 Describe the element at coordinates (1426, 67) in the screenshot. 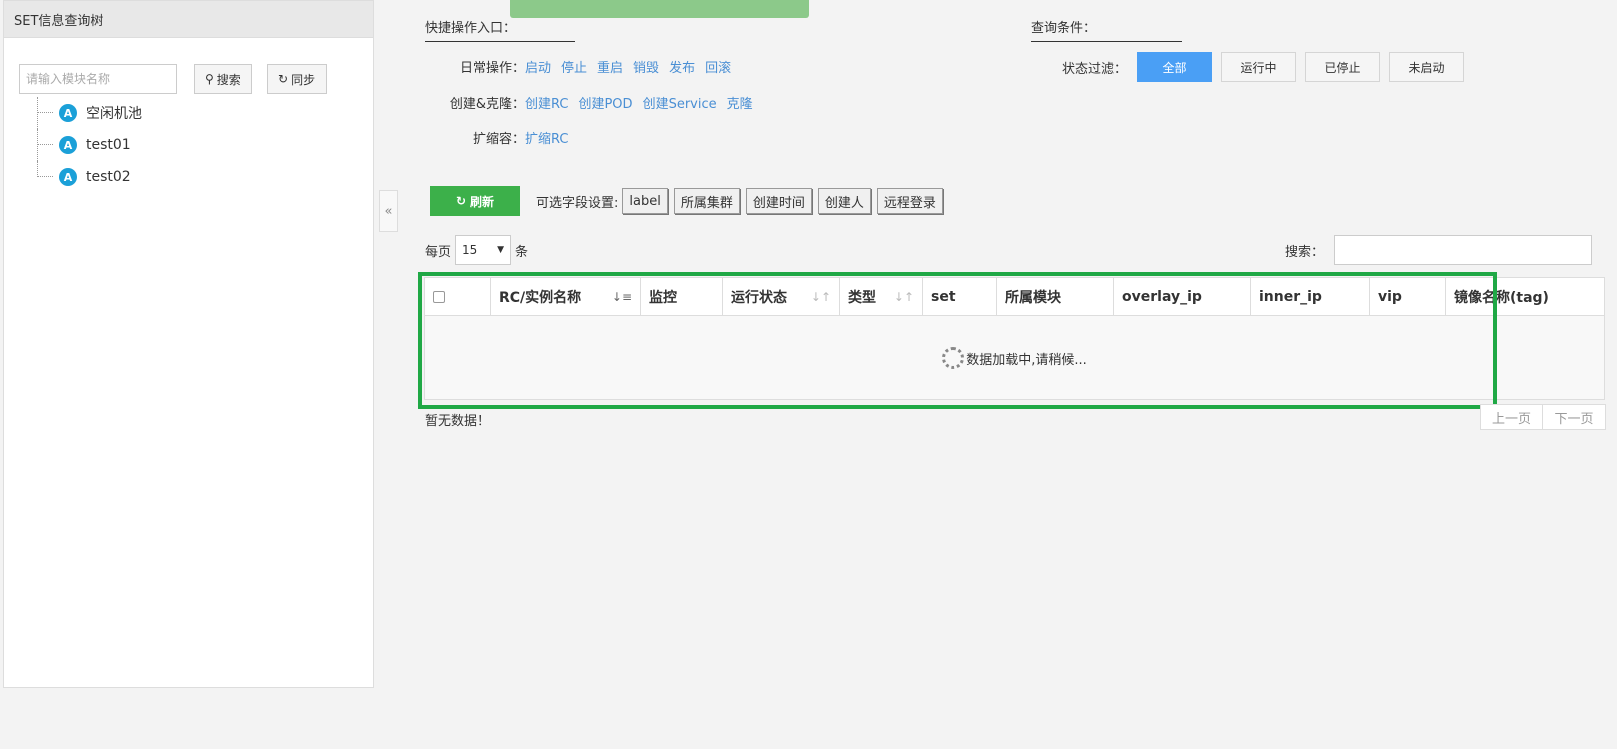

I see `filter-not-started-button: 未启动` at that location.